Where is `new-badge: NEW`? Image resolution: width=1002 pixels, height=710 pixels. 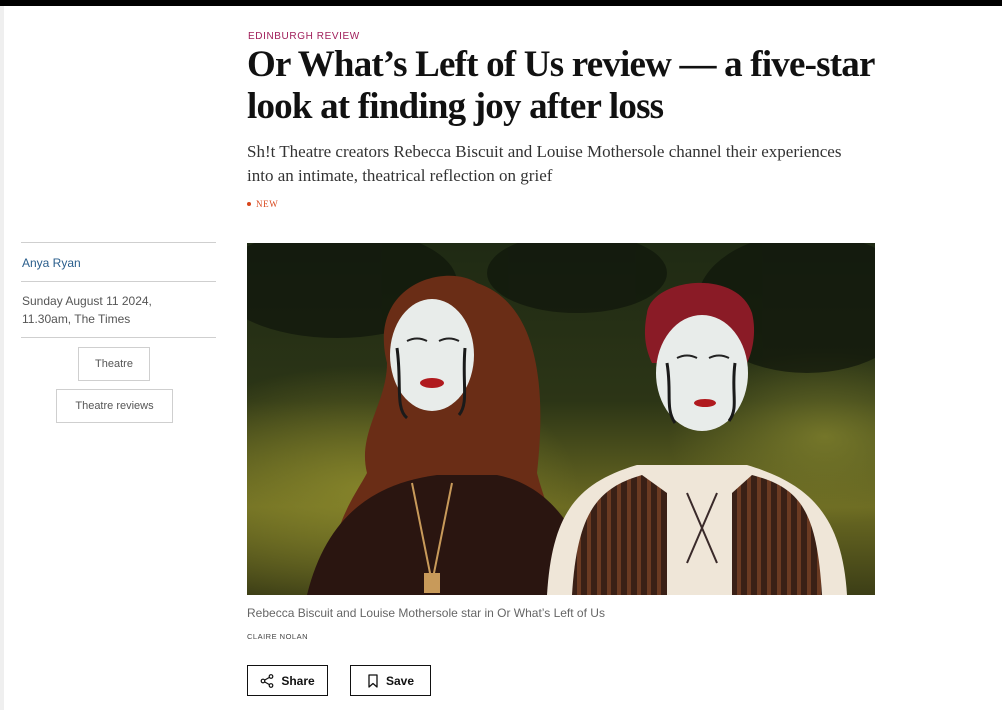
new-badge: NEW is located at coordinates (262, 204).